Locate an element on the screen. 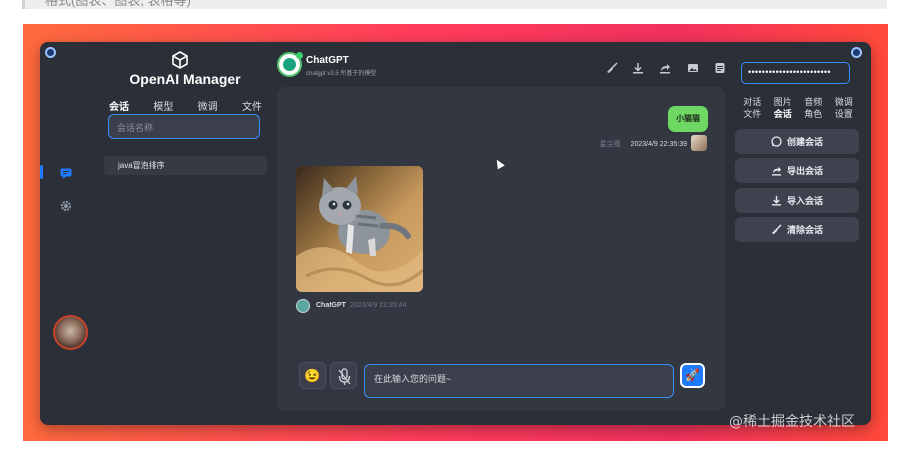  notes-icon is located at coordinates (720, 69).